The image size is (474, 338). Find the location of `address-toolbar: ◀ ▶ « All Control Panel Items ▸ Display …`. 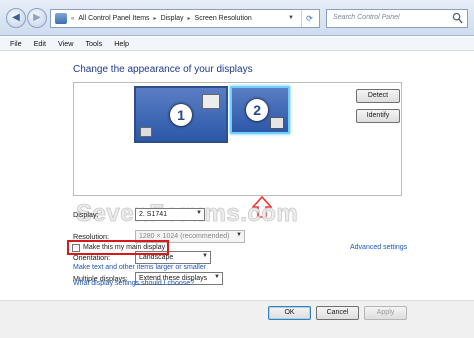

address-toolbar: ◀ ▶ « All Control Panel Items ▸ Display … is located at coordinates (237, 18).